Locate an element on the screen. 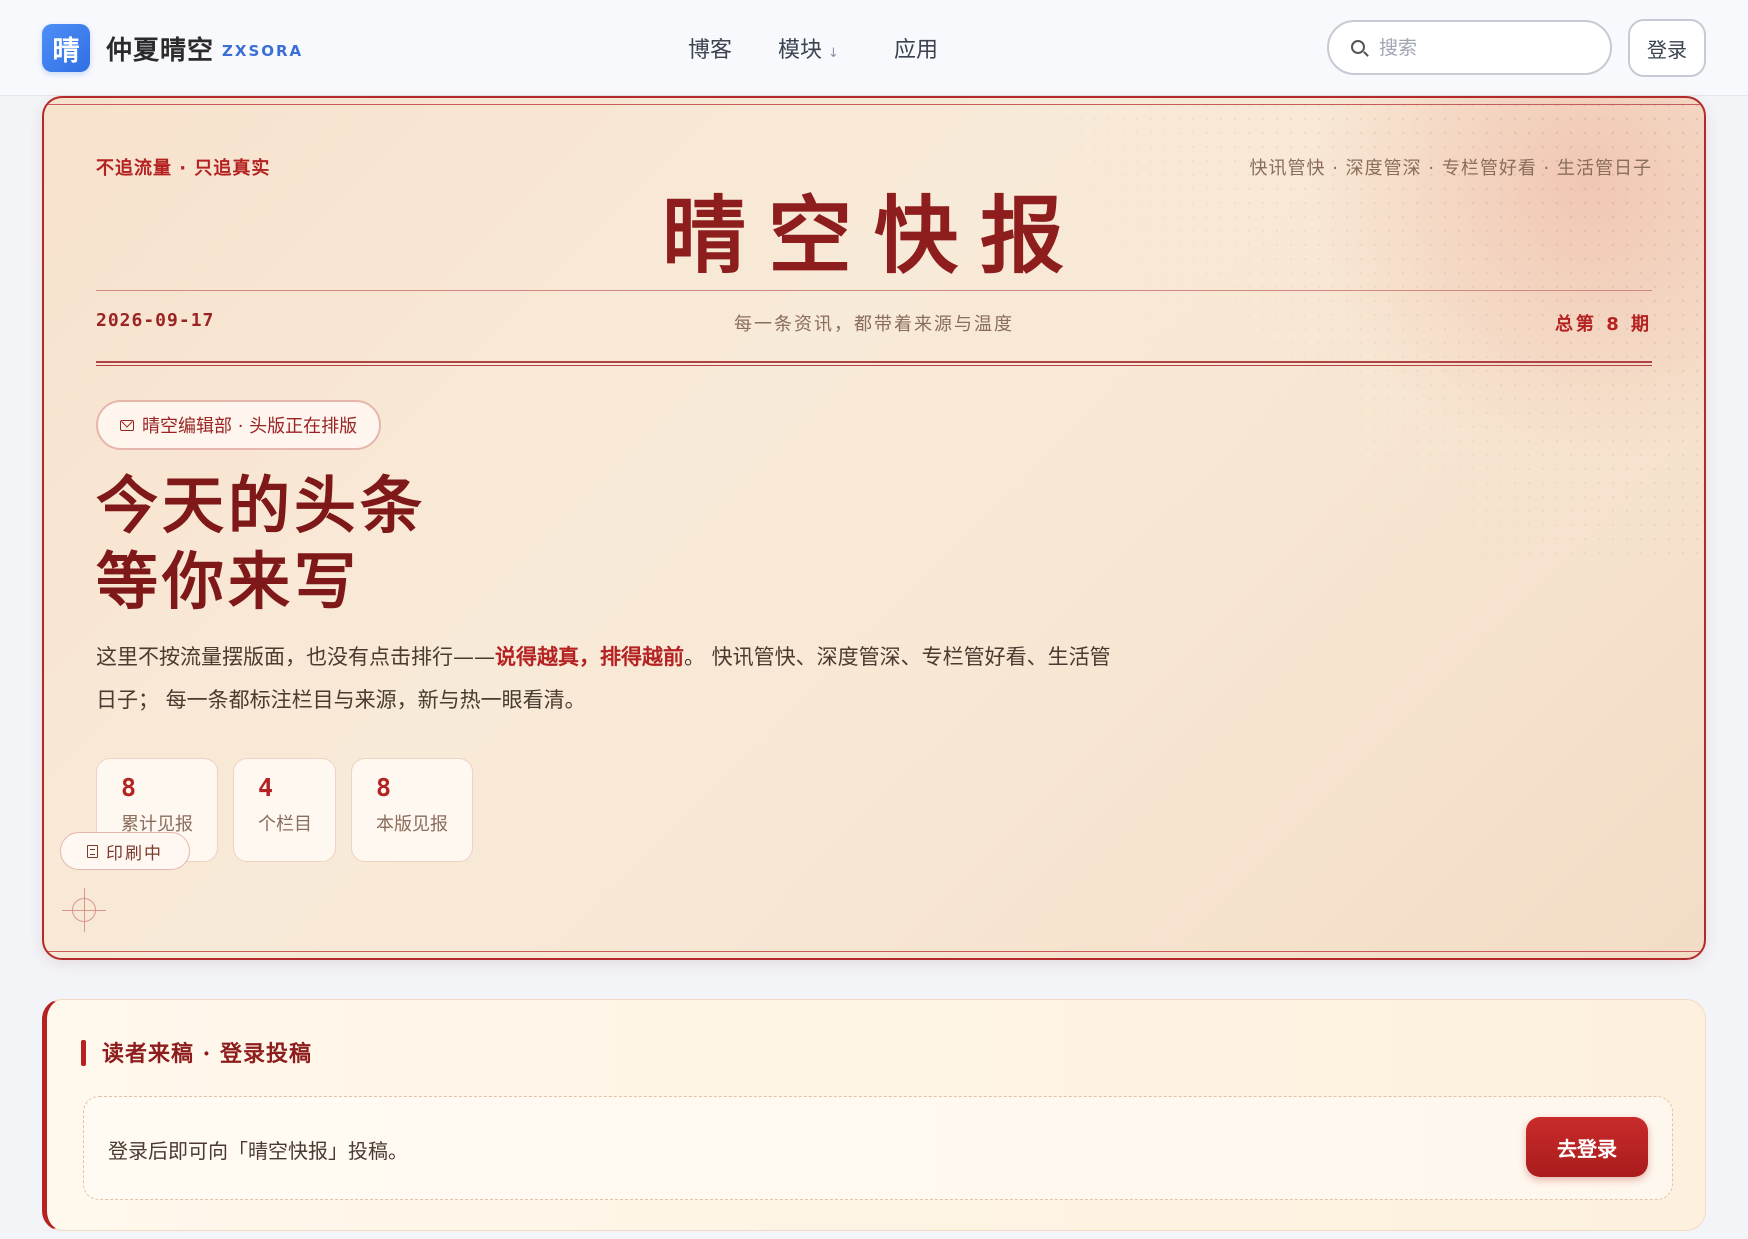  top-navbar: 晴 仲夏晴空 ZXSORA 博客 模块↓ 应用 登录 is located at coordinates (874, 48).